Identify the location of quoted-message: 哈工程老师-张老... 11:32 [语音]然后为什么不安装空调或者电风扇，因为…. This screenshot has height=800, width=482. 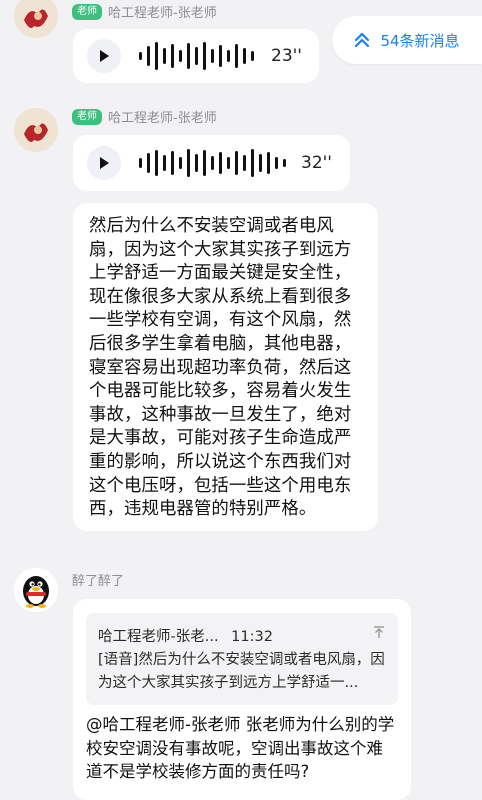
(242, 659).